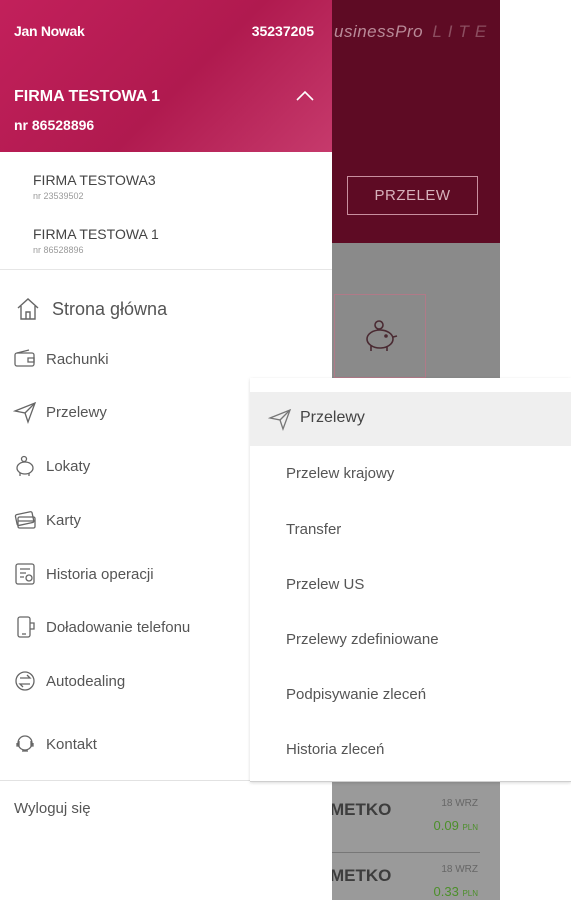  What do you see at coordinates (413, 31) in the screenshot?
I see `brand-logo: usinessPro LITE` at bounding box center [413, 31].